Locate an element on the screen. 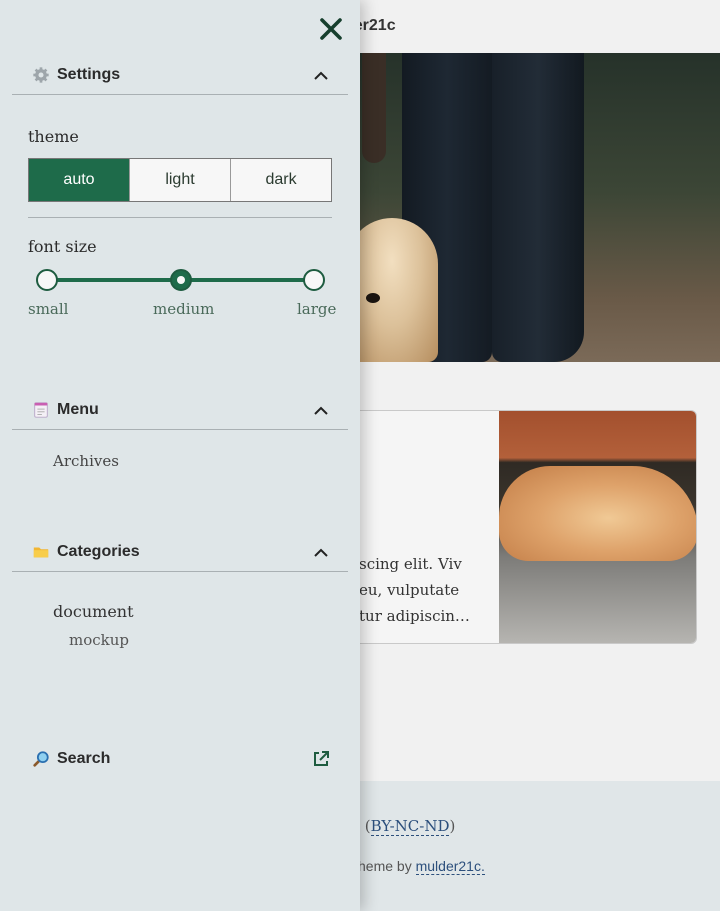 Image resolution: width=720 pixels, height=911 pixels. font-size-stop-large is located at coordinates (314, 280).